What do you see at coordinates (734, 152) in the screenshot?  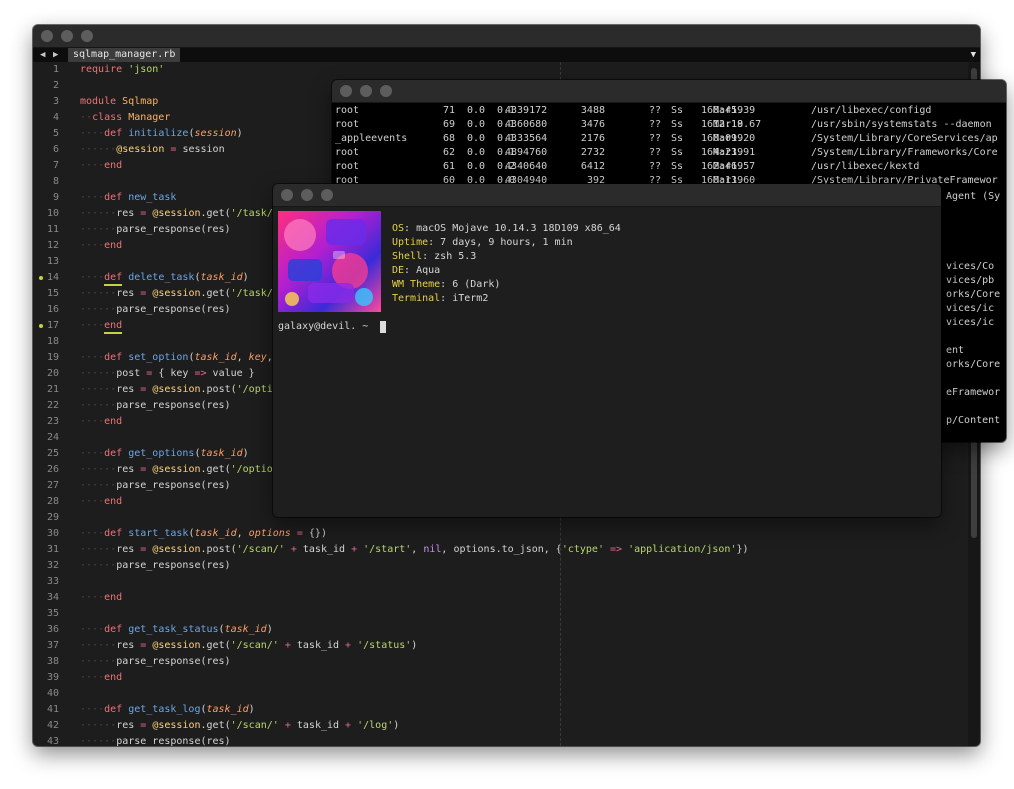 I see `process-cell: 4:23.91` at bounding box center [734, 152].